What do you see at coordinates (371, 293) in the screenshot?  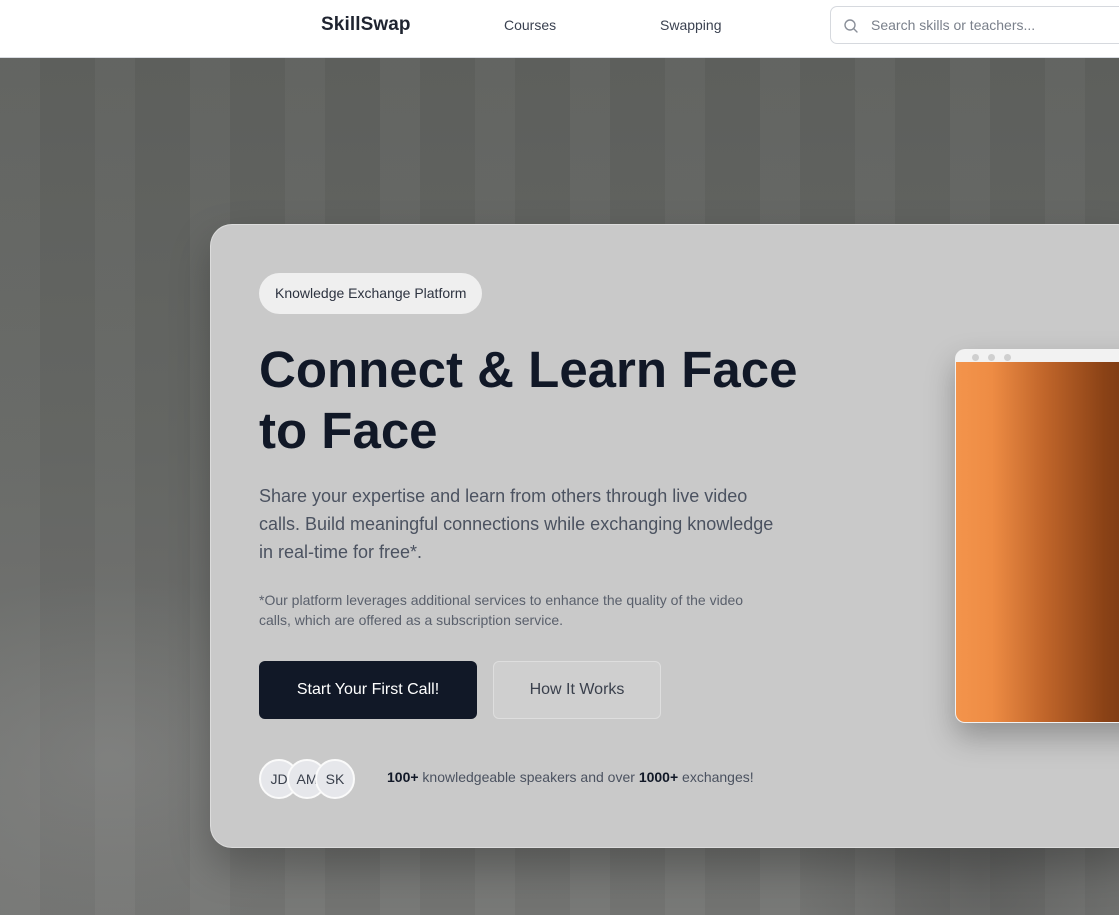 I see `platform-badge: Knowledge Exchange Platform` at bounding box center [371, 293].